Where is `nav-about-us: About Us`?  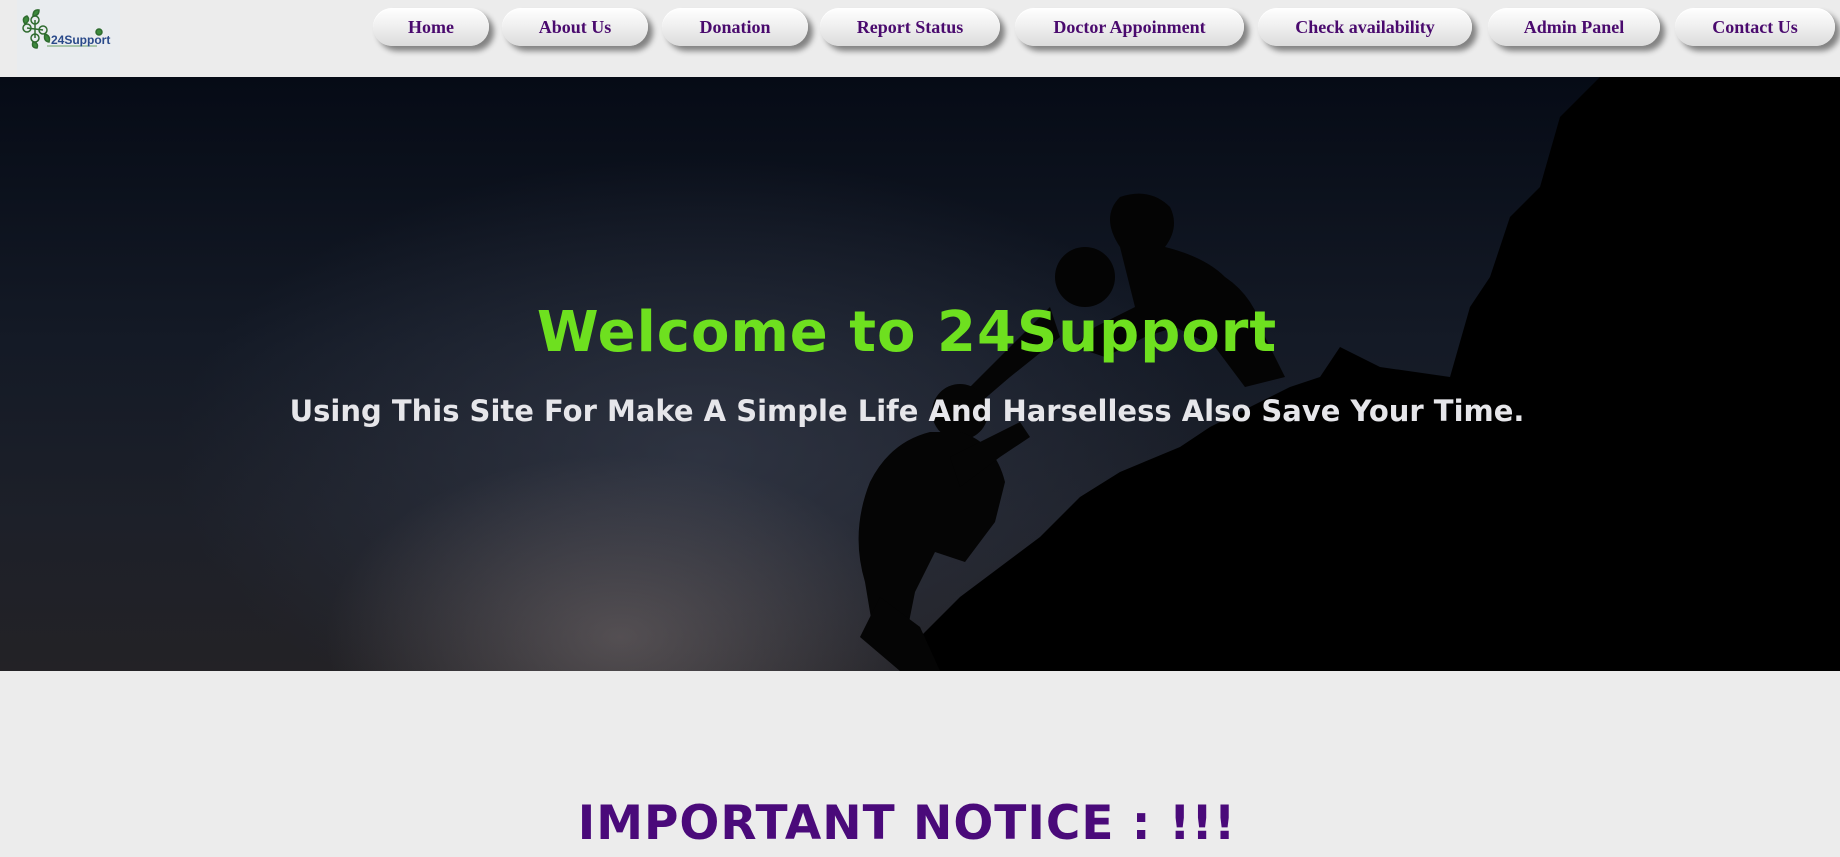 nav-about-us: About Us is located at coordinates (575, 27).